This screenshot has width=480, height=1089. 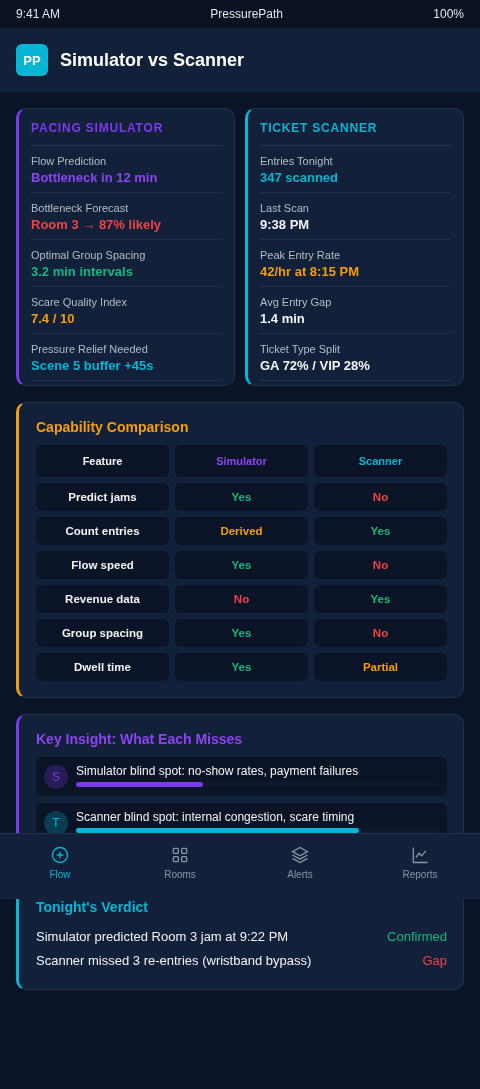 What do you see at coordinates (285, 208) in the screenshot?
I see `metric-label: Last Scan` at bounding box center [285, 208].